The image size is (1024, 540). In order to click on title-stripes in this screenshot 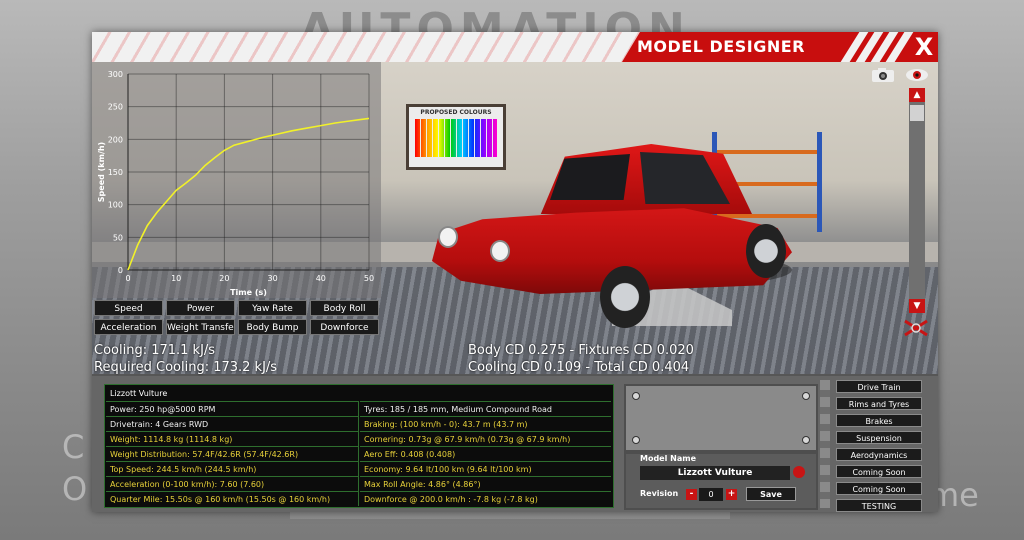, I will do `click(372, 47)`.